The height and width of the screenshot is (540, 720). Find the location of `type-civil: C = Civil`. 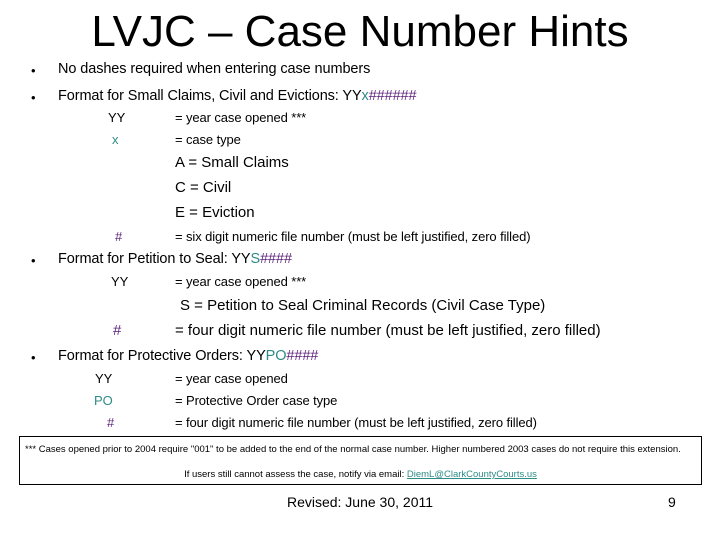

type-civil: C = Civil is located at coordinates (203, 187).